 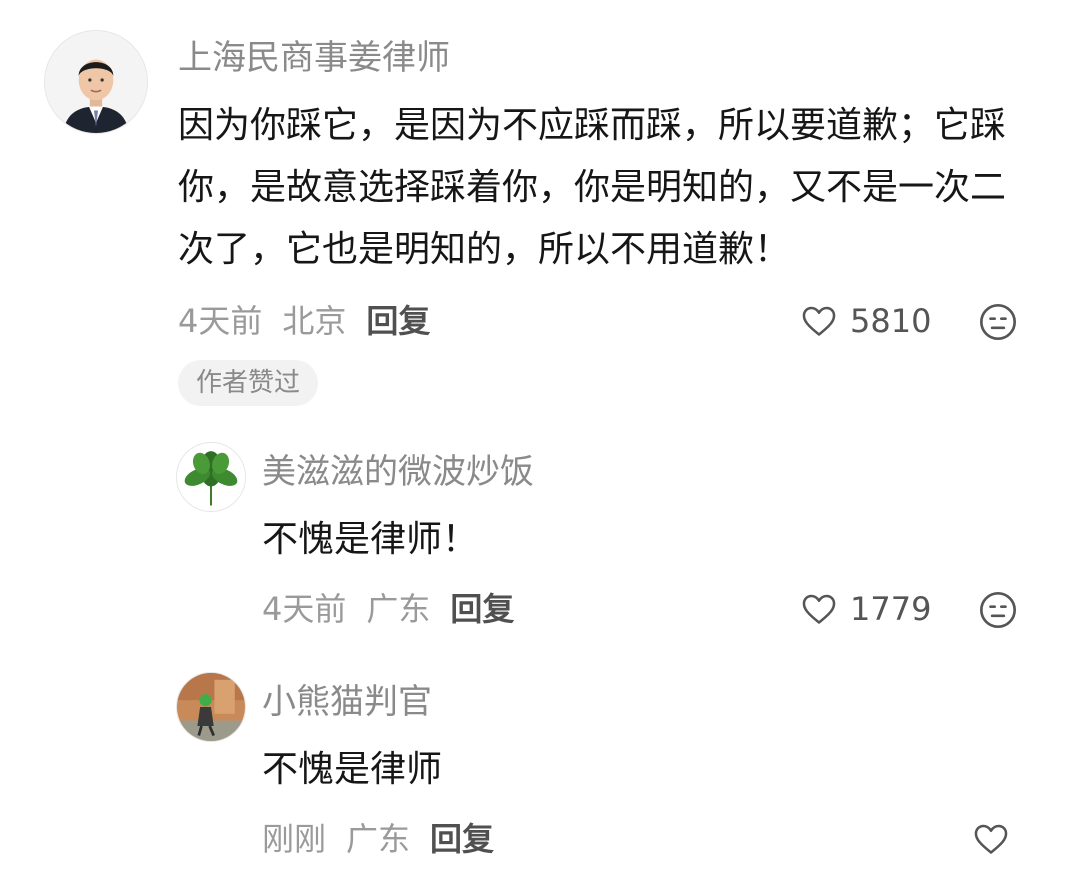 I want to click on comment-meta: 刚刚 广东 回复, so click(x=388, y=839).